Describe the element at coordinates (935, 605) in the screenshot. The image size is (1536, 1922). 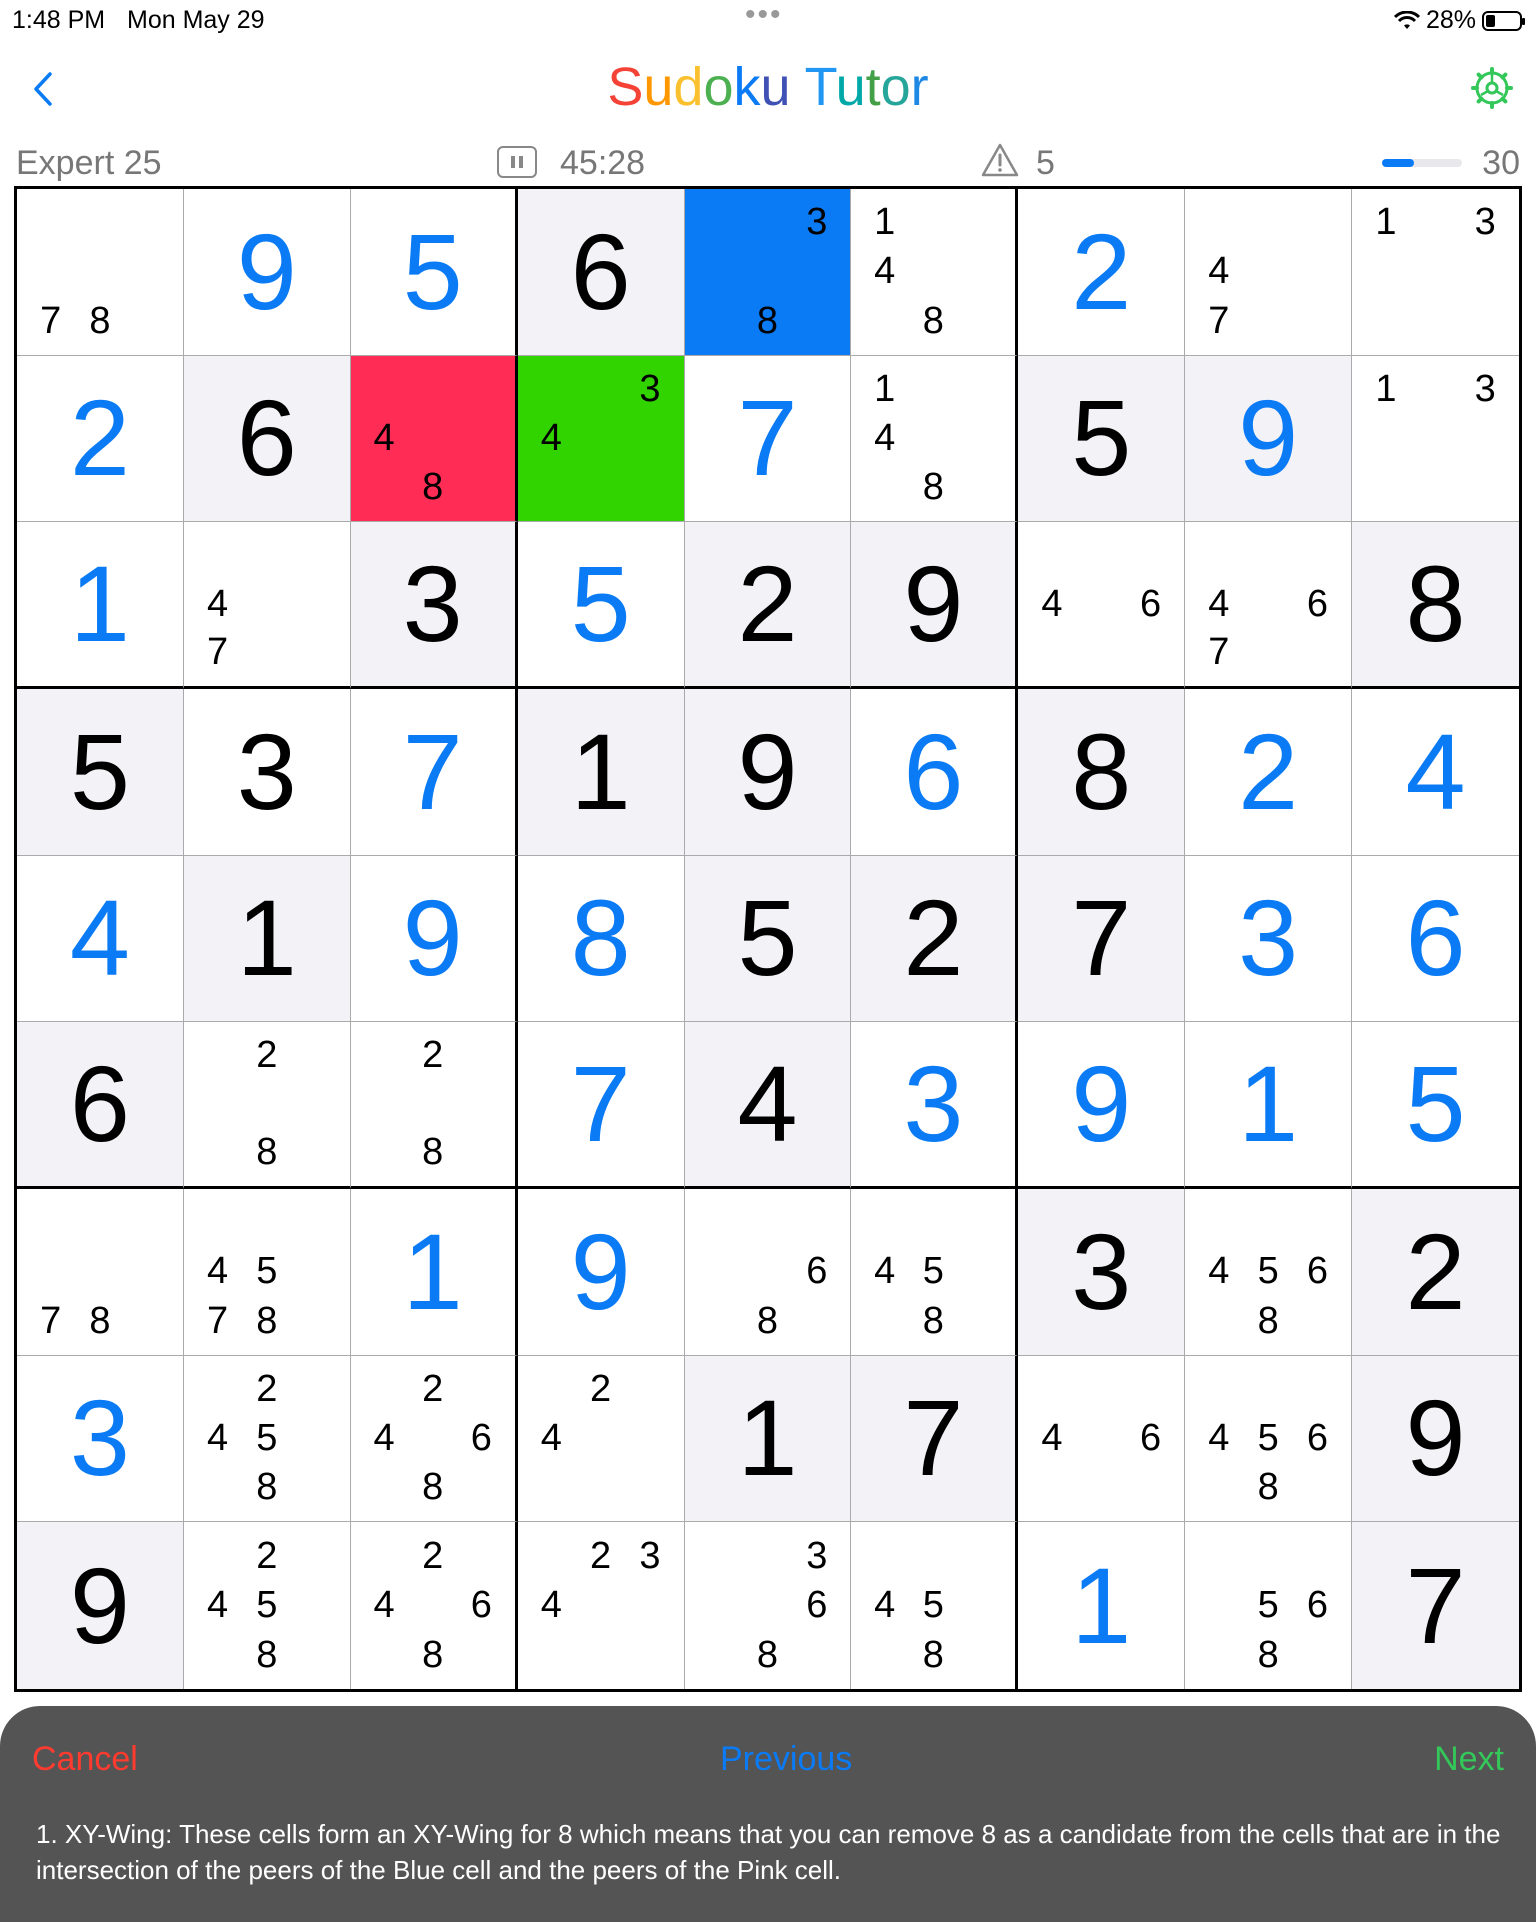
I see `sudoku-cell-r3c6: 9` at that location.